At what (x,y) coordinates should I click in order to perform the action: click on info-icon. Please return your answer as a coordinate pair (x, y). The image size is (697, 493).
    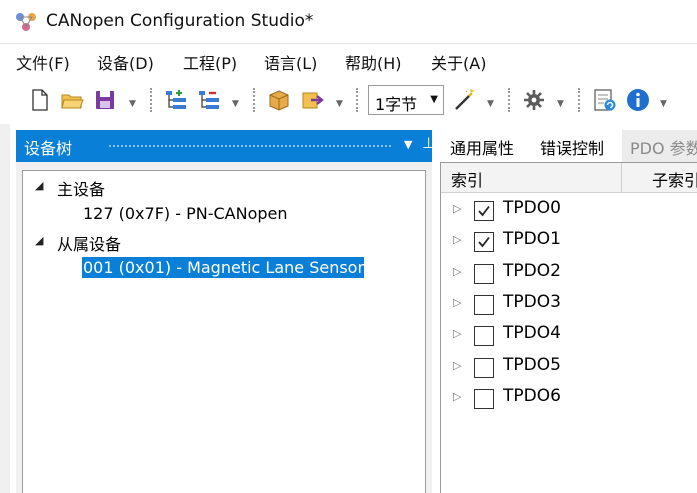
    Looking at the image, I should click on (638, 100).